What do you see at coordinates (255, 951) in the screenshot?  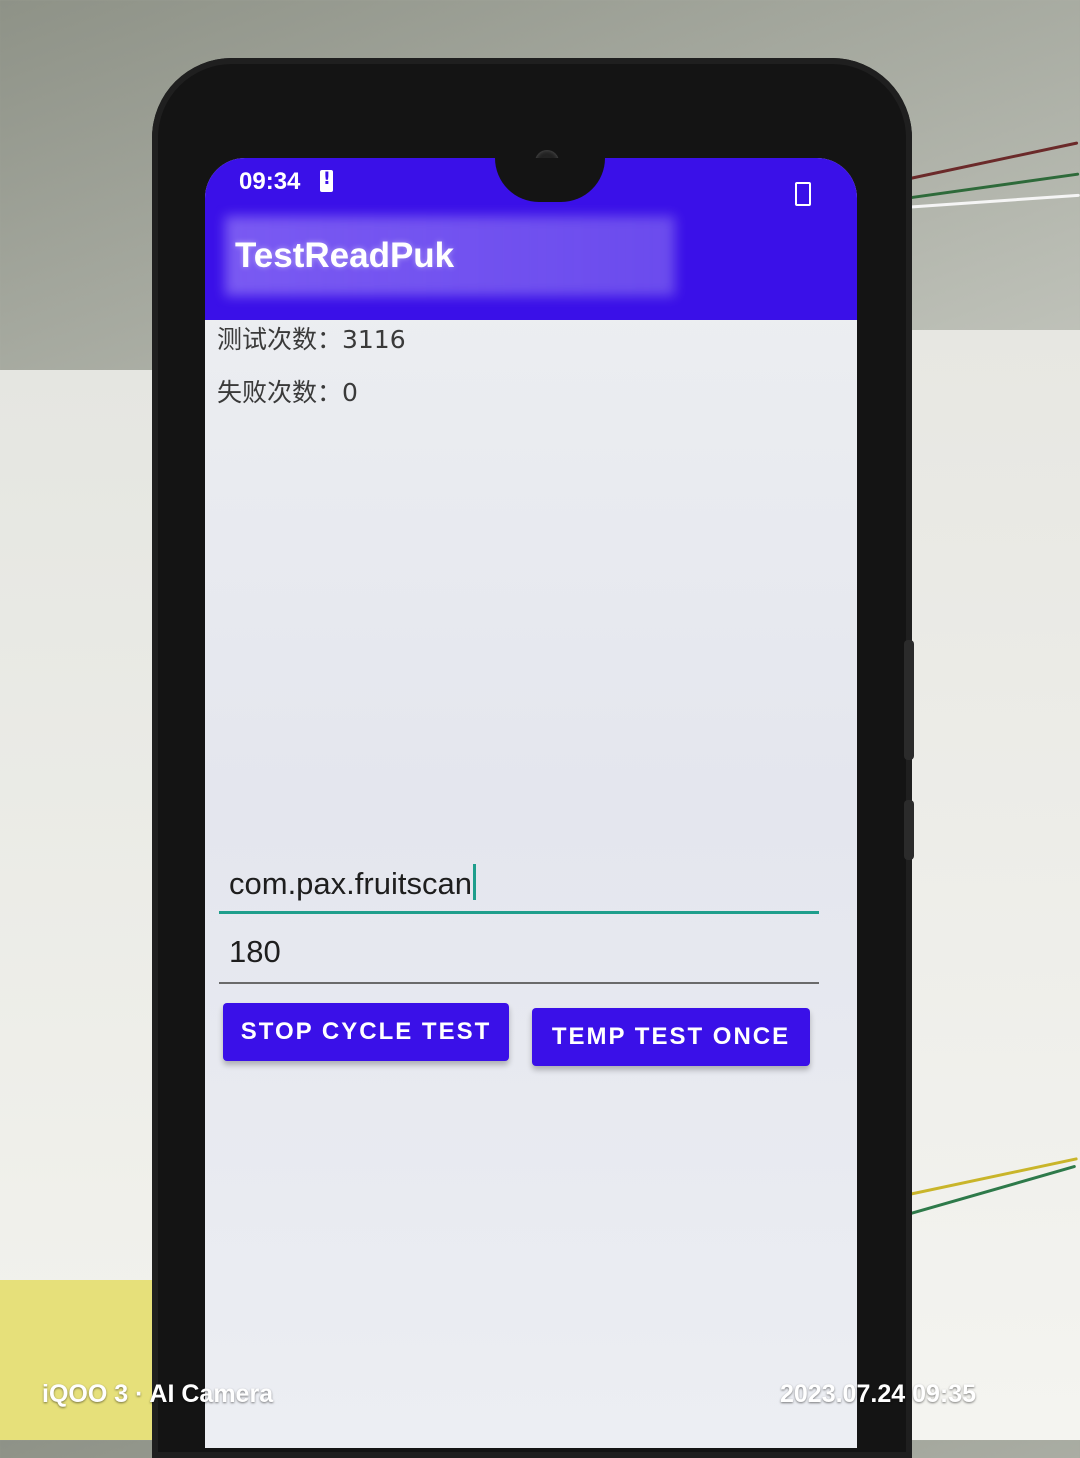 I see `interval-value: 180` at bounding box center [255, 951].